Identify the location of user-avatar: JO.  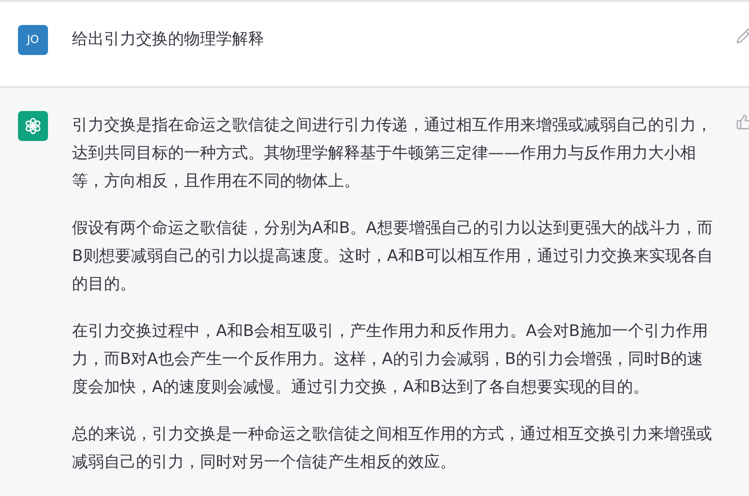
(33, 40).